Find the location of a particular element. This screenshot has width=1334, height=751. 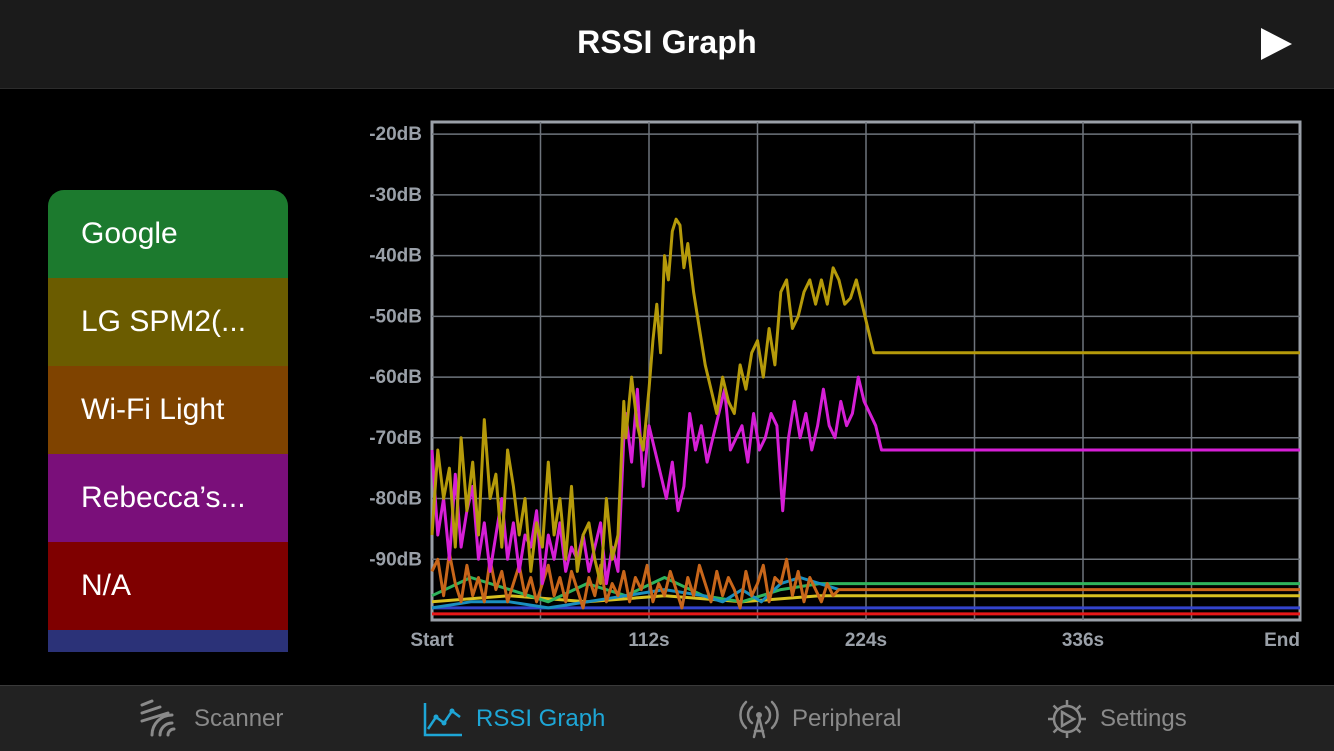

legend-item-na: N/A is located at coordinates (168, 586).